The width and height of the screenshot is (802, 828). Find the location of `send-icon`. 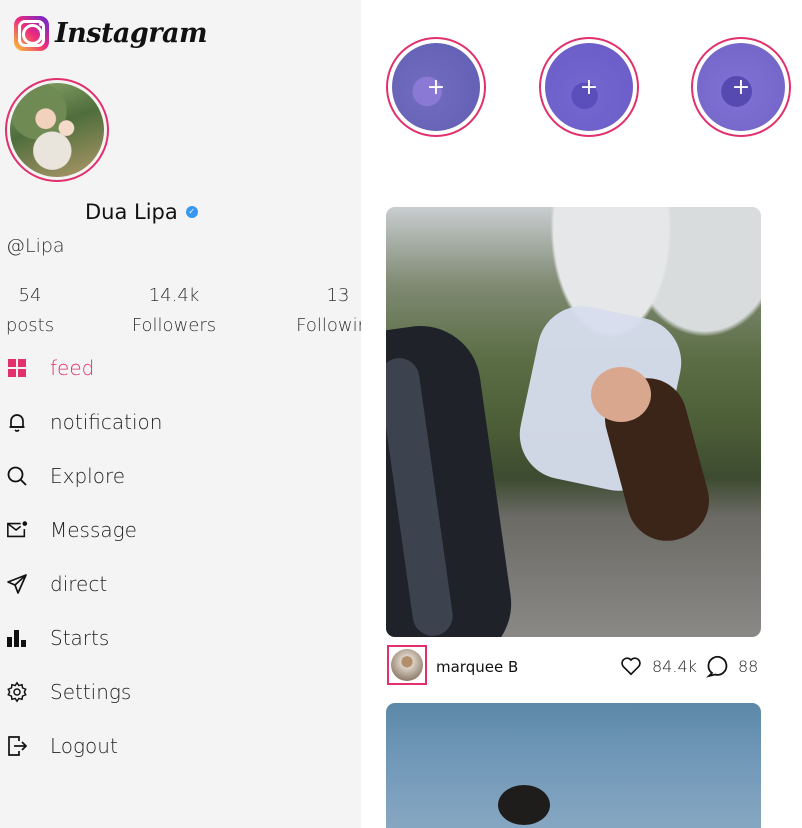

send-icon is located at coordinates (17, 584).